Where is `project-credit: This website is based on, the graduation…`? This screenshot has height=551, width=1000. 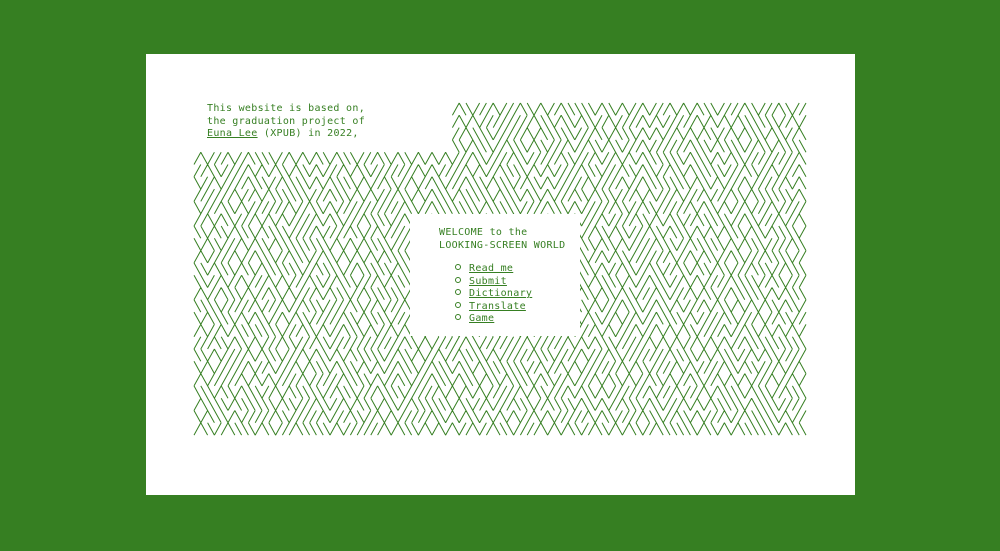
project-credit: This website is based on, the graduation… is located at coordinates (292, 122).